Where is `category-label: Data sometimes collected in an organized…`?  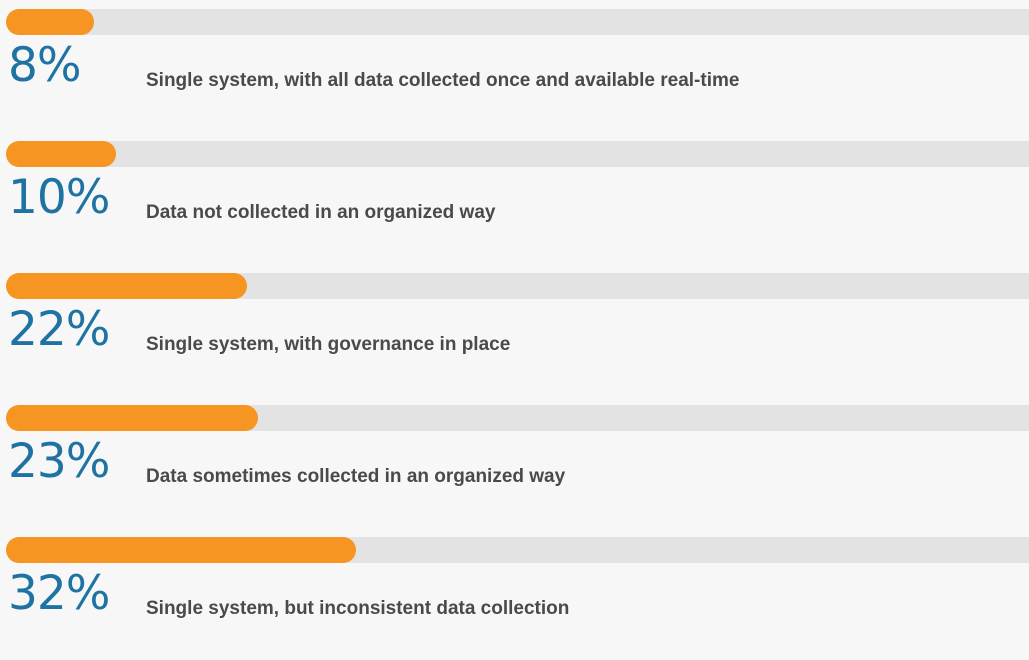 category-label: Data sometimes collected in an organized… is located at coordinates (356, 476).